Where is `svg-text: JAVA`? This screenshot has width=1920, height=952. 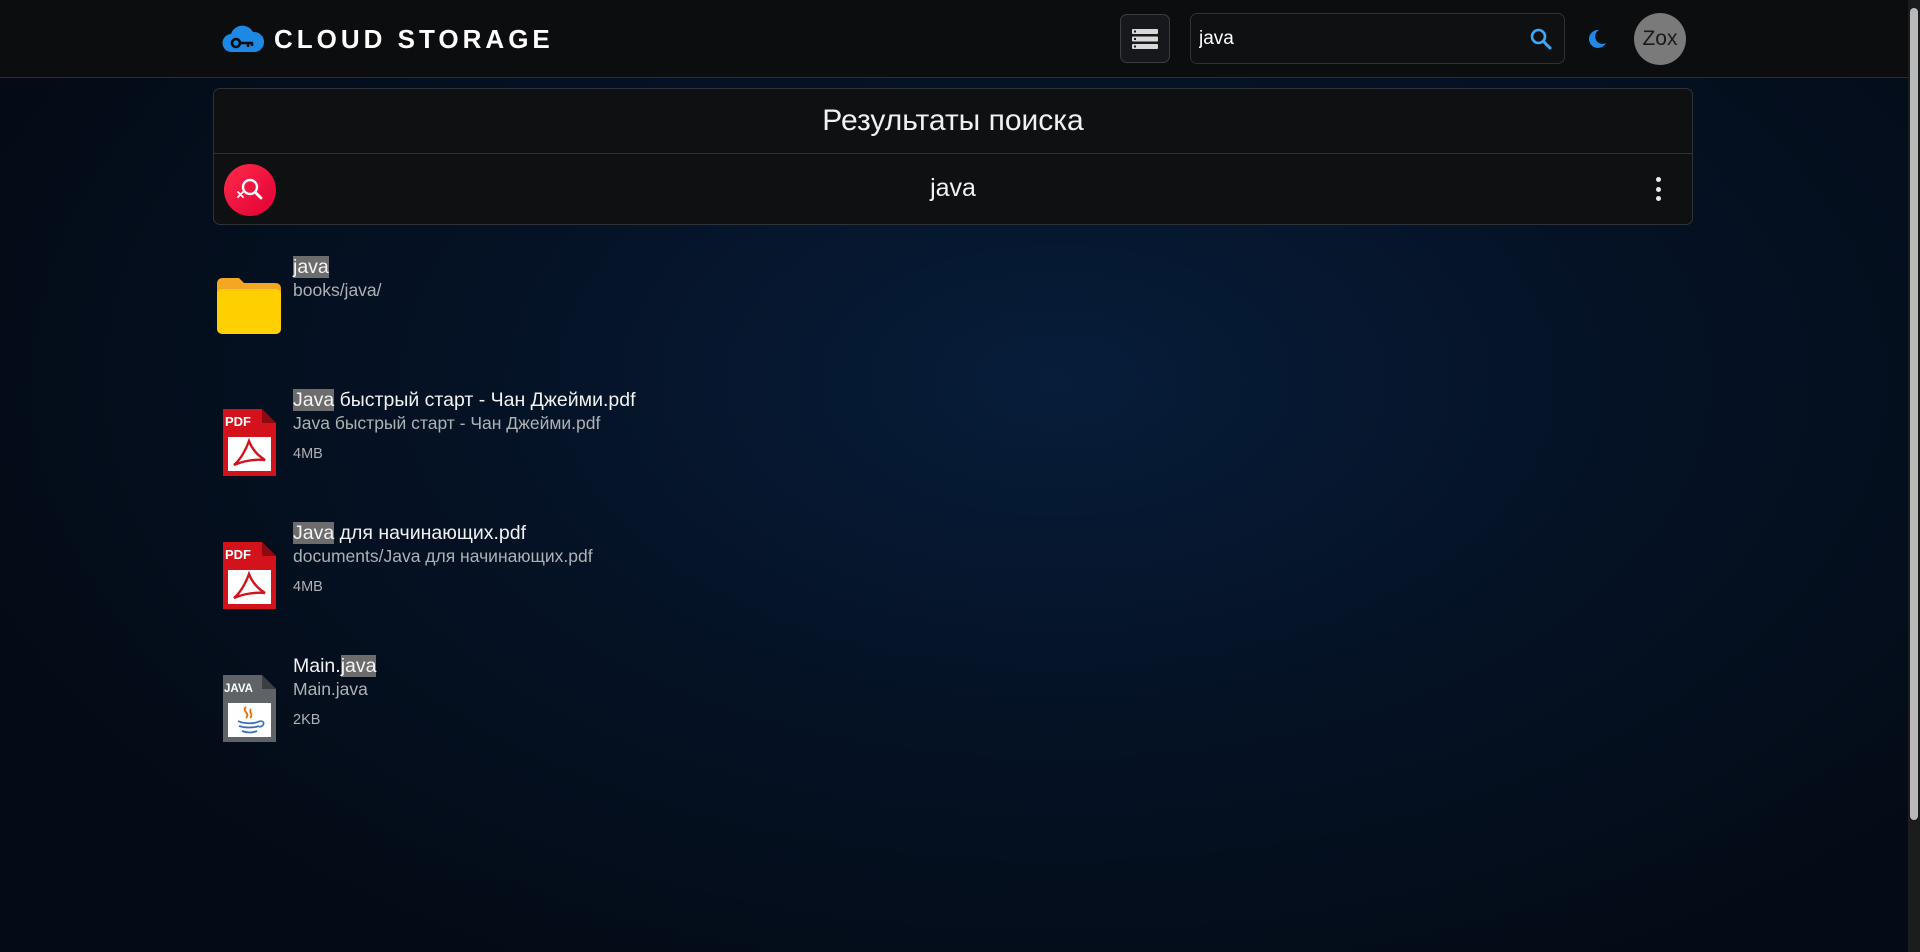
svg-text: JAVA is located at coordinates (238, 689).